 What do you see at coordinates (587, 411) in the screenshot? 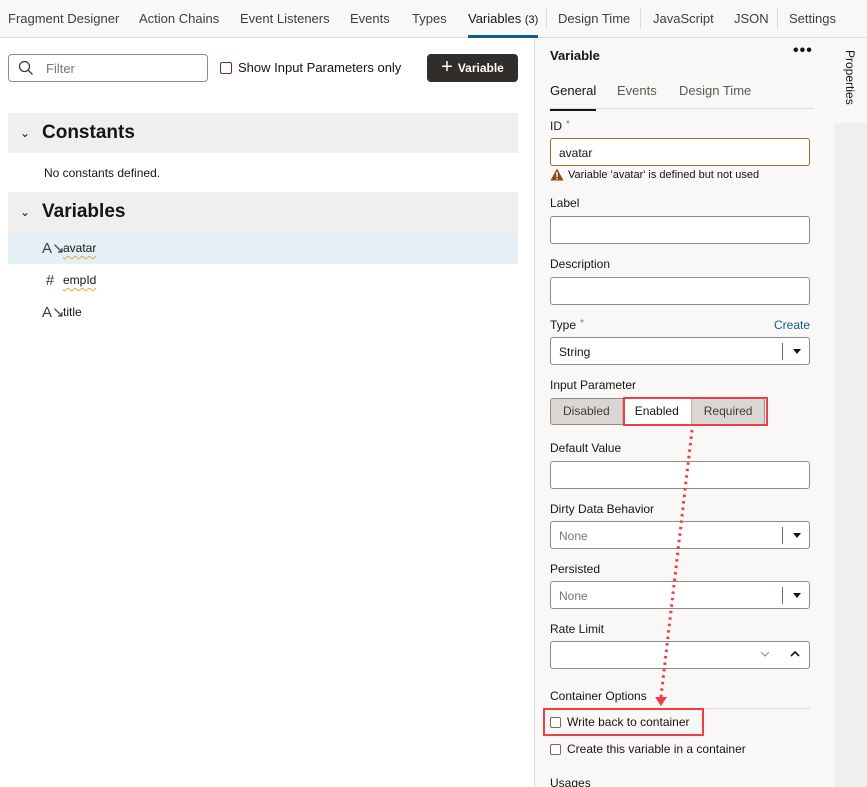
I see `input-param-disabled: Disabled` at bounding box center [587, 411].